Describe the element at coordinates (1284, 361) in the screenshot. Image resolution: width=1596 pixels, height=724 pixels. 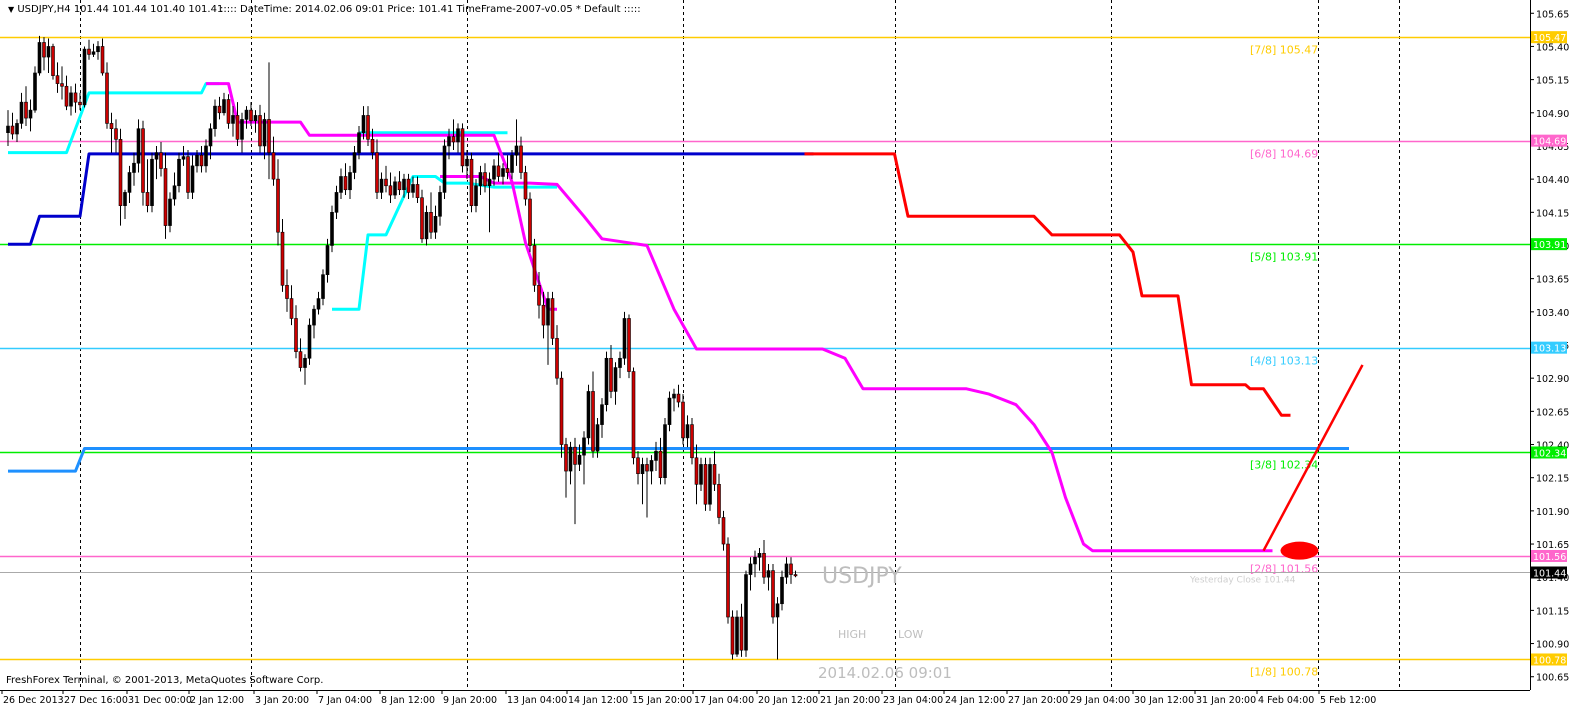
I see `murrey-level-label: [4/8] 103.13` at that location.